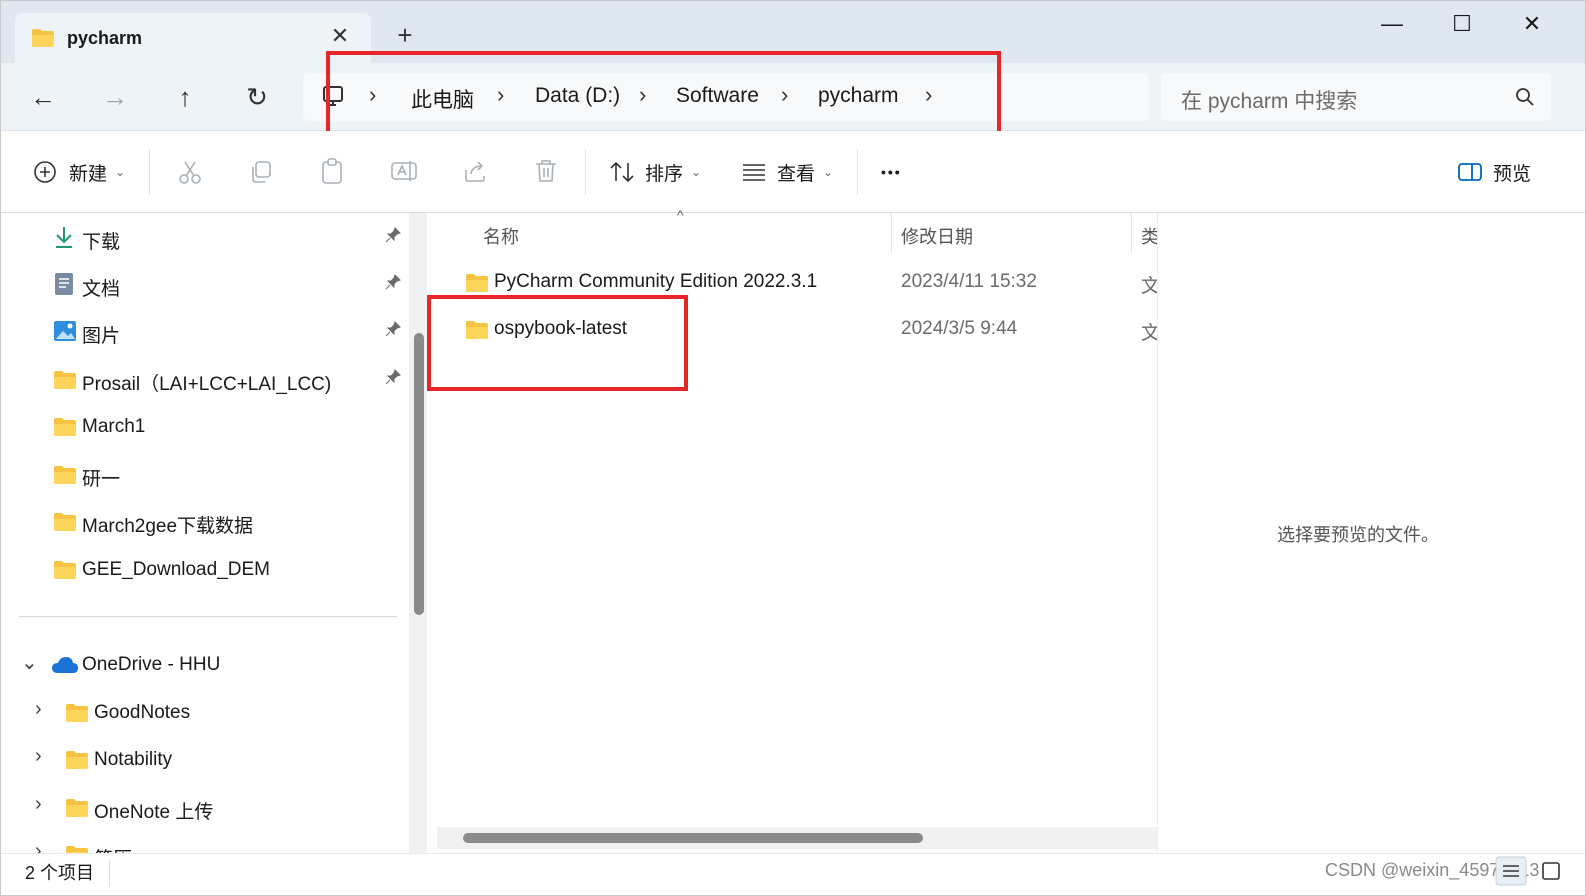 The height and width of the screenshot is (896, 1586). Describe the element at coordinates (206, 712) in the screenshot. I see `sidebar-item-goodnotes: › GoodNotes` at that location.